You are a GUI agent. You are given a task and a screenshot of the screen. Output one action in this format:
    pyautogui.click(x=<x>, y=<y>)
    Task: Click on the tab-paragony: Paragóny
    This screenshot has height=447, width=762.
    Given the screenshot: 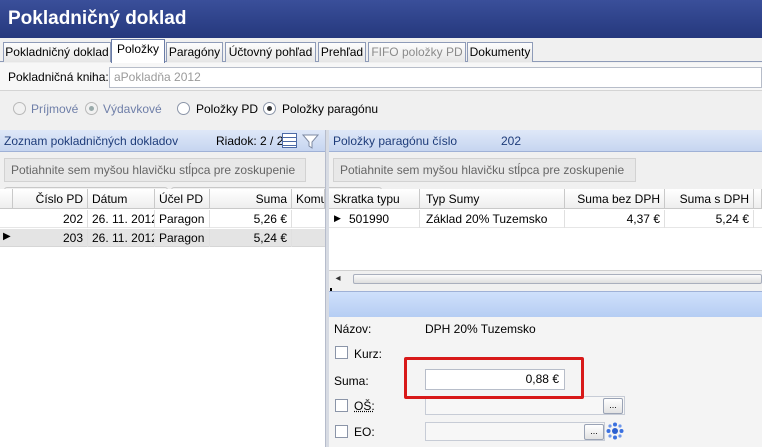 What is the action you would take?
    pyautogui.click(x=194, y=52)
    